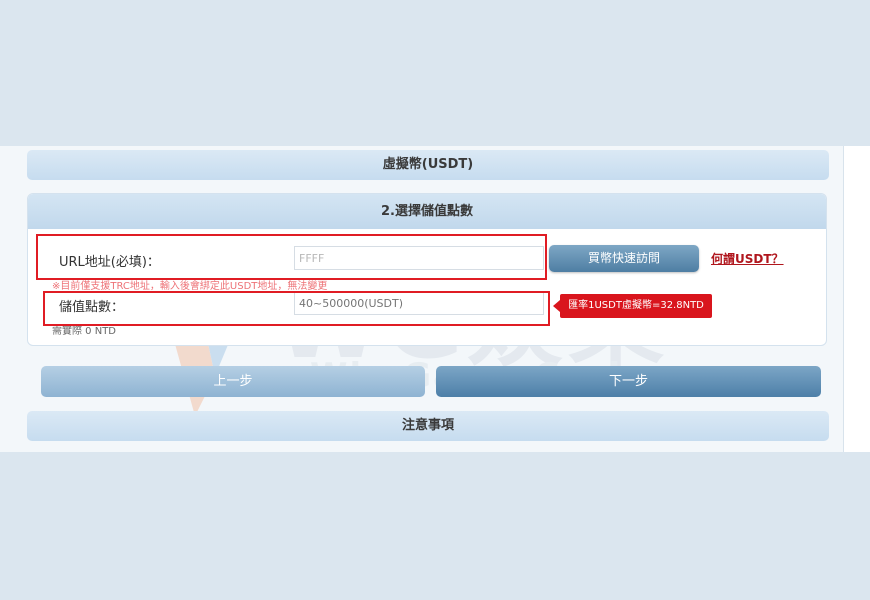 This screenshot has height=600, width=870. I want to click on notes-title-bar: 注意事項, so click(428, 426).